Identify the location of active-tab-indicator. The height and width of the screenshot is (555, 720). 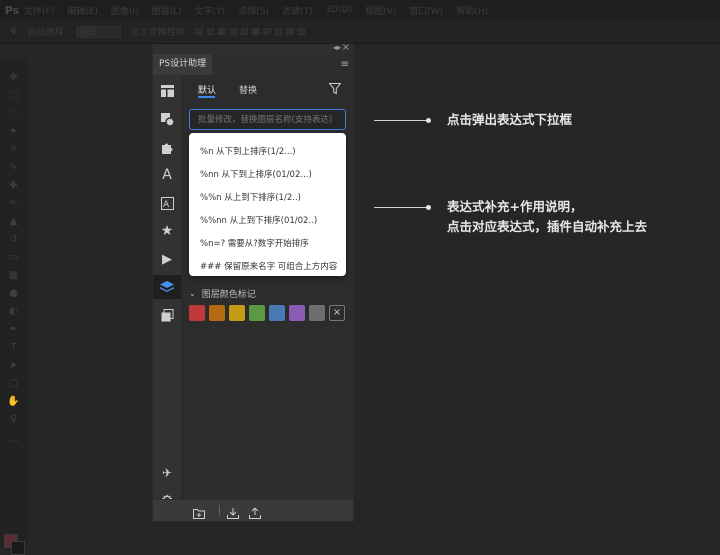
(206, 97).